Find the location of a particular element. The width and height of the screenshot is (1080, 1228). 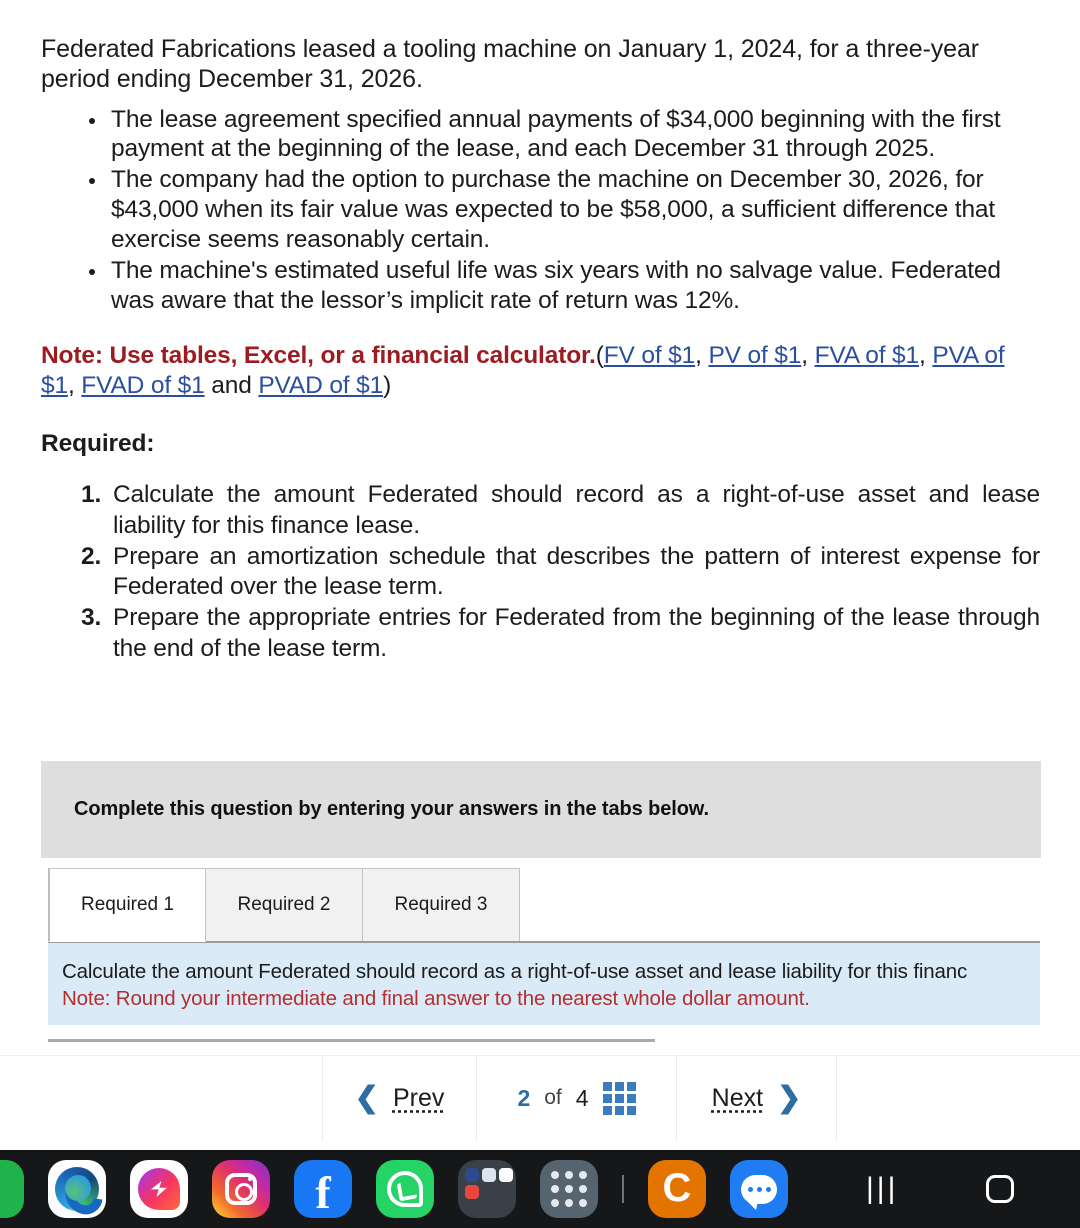

tab-label: Required 1 is located at coordinates (127, 904).